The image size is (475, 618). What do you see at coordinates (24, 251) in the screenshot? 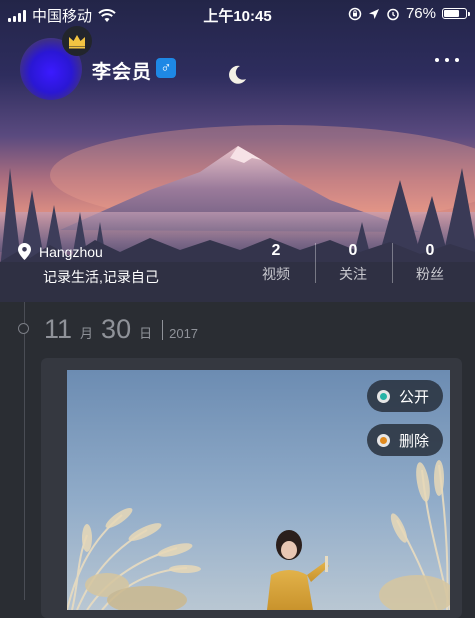
I see `location-pin-icon` at bounding box center [24, 251].